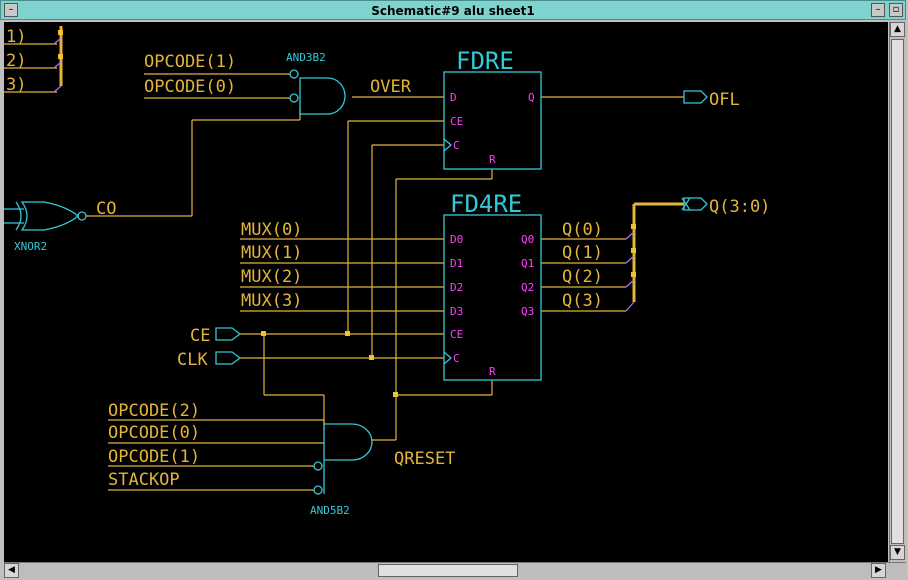  I want to click on fd4re-pin-d2: D2, so click(456, 287).